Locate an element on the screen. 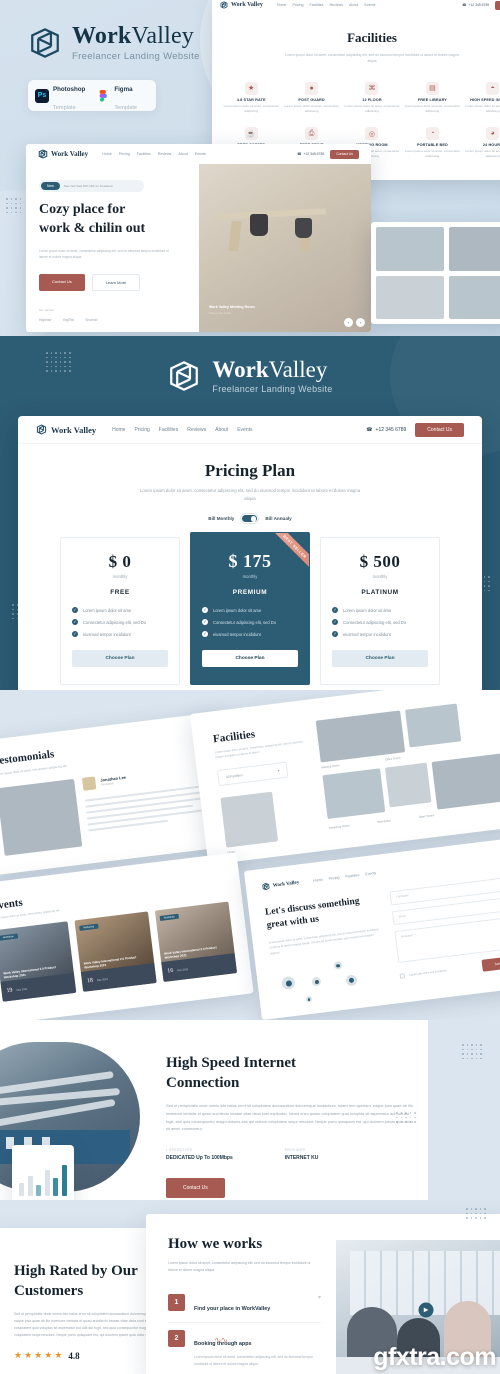  event-month: Dec 2021 is located at coordinates (102, 979).